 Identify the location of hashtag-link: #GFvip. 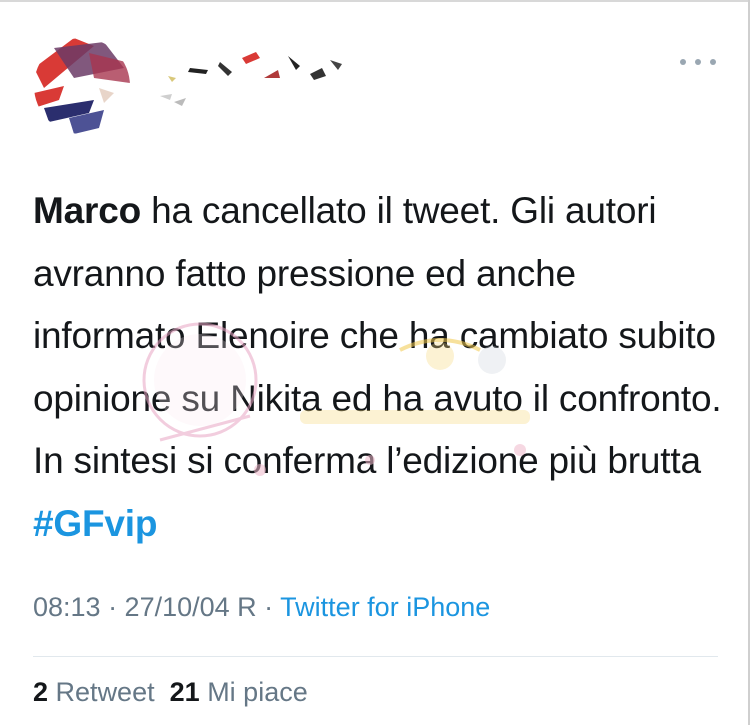
(95, 523).